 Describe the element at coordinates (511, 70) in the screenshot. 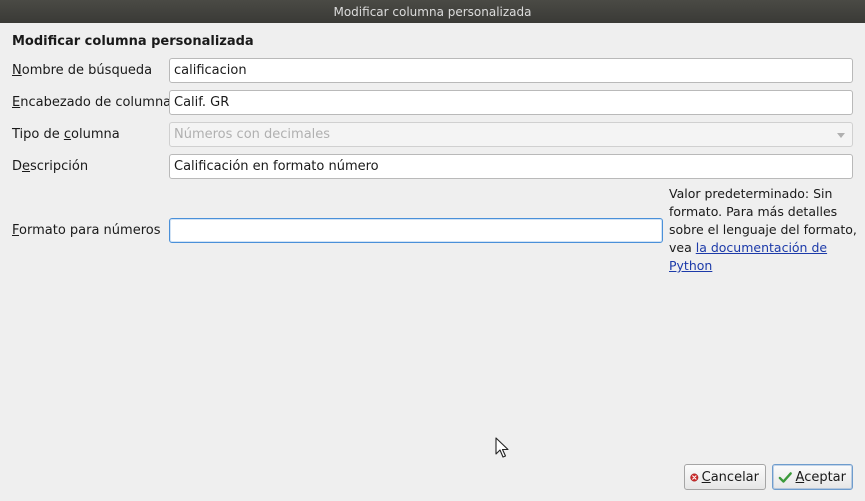

I see `lookup-name-input: calificacion` at that location.